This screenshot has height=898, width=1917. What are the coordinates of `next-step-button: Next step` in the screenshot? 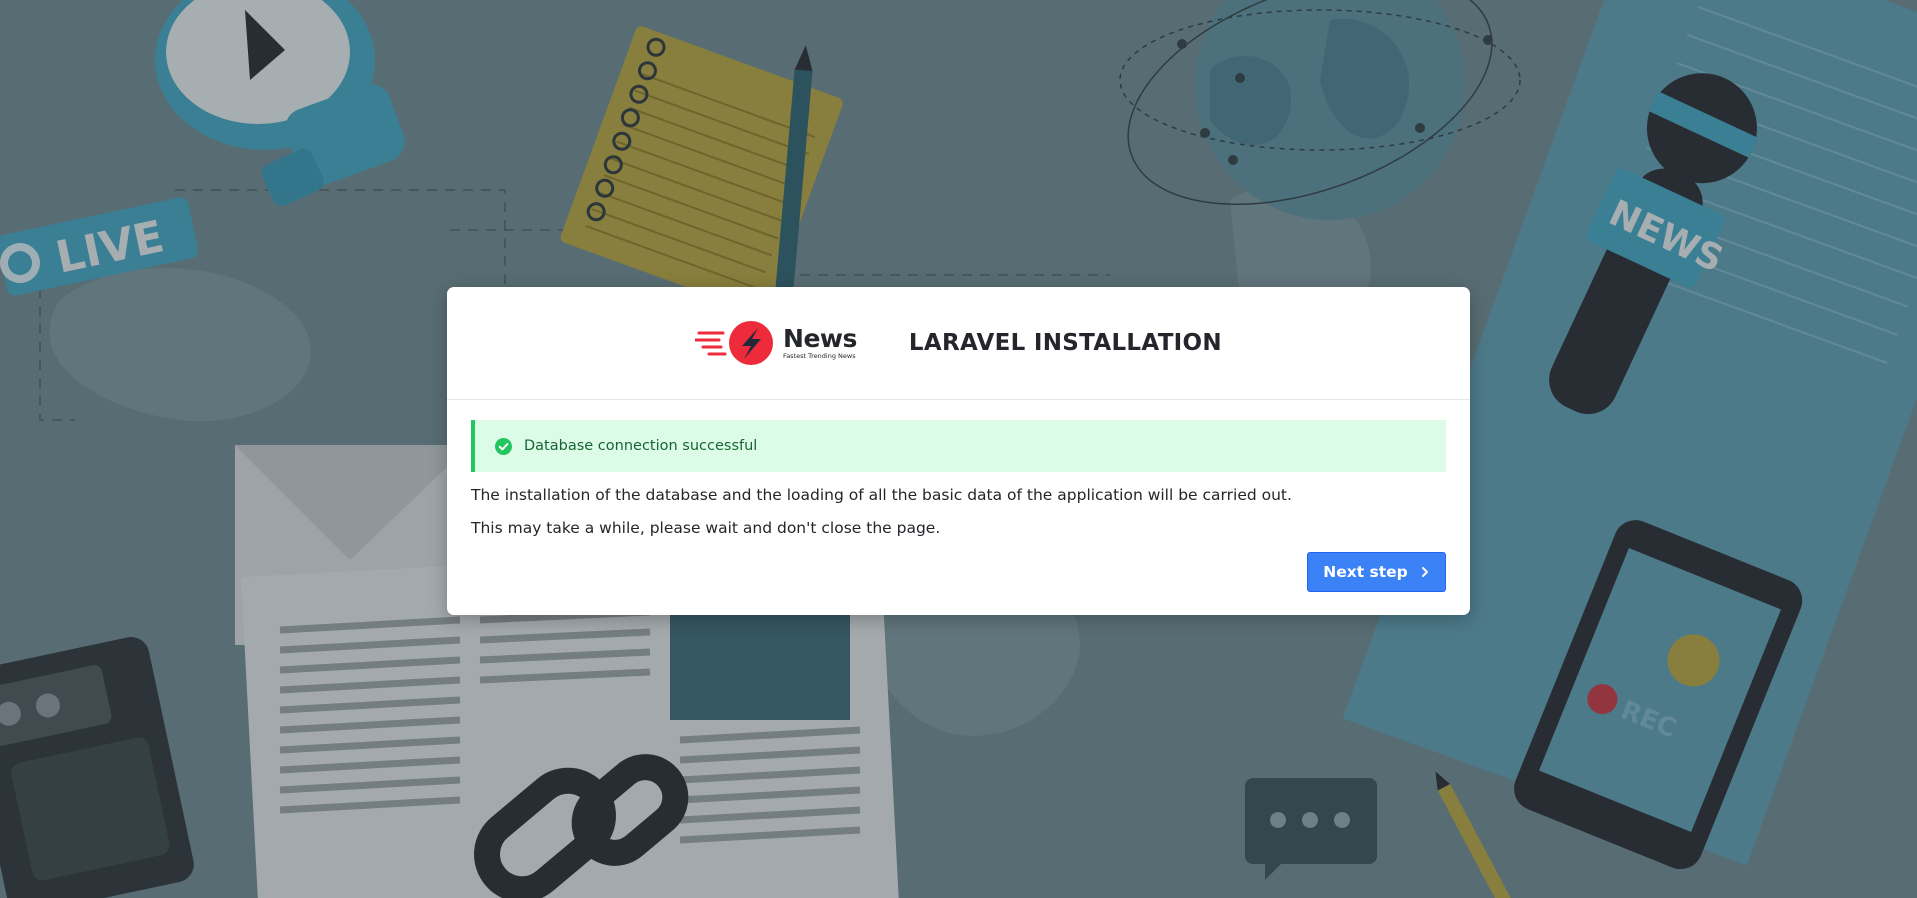 It's located at (1376, 572).